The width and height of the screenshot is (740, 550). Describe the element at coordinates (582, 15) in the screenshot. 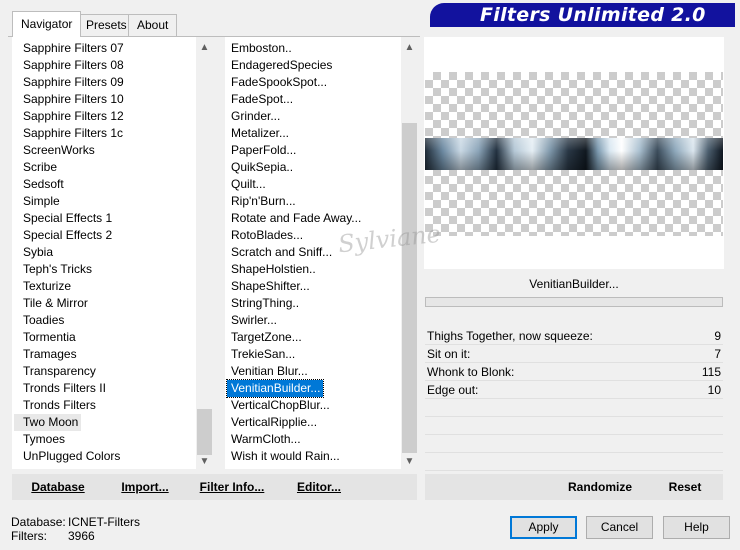

I see `app-banner: Filters Unlimited 2.0` at that location.